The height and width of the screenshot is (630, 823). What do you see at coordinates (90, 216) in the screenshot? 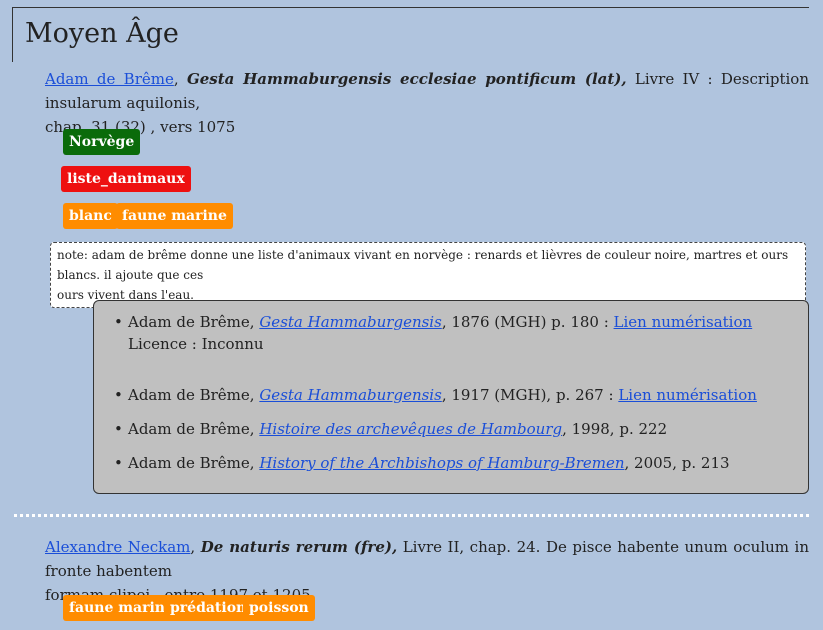
I see `tag-color: blanc` at bounding box center [90, 216].